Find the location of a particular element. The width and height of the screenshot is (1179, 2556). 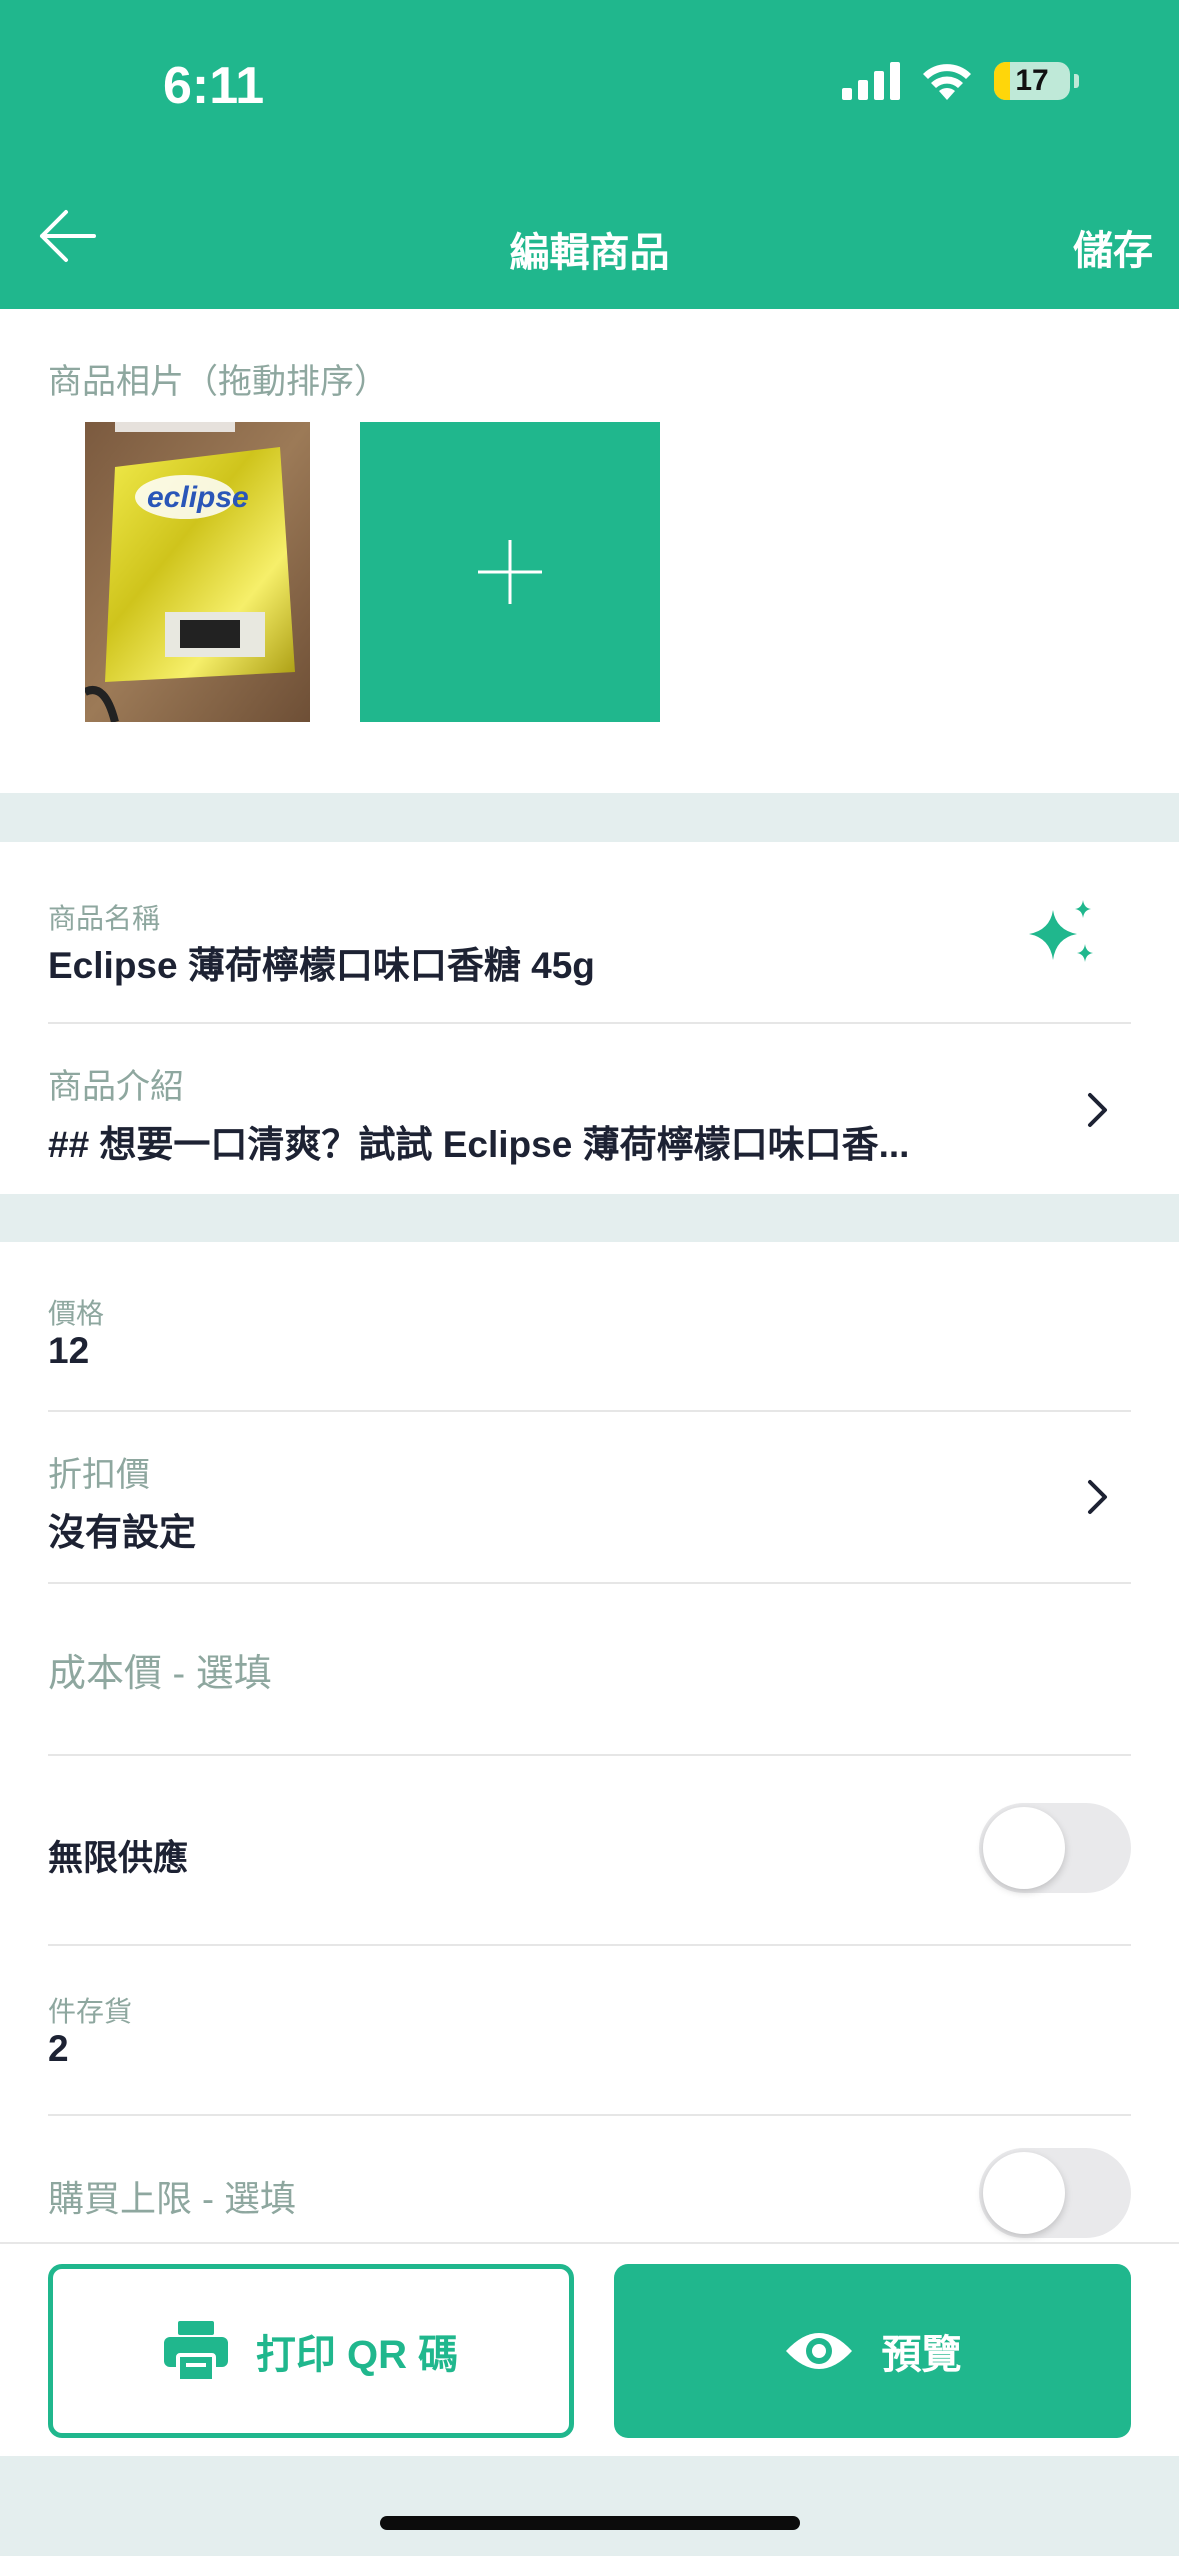

name-field: 商品名稱 Eclipse 薄荷檸檬口味口香糖 45g is located at coordinates (589, 932).